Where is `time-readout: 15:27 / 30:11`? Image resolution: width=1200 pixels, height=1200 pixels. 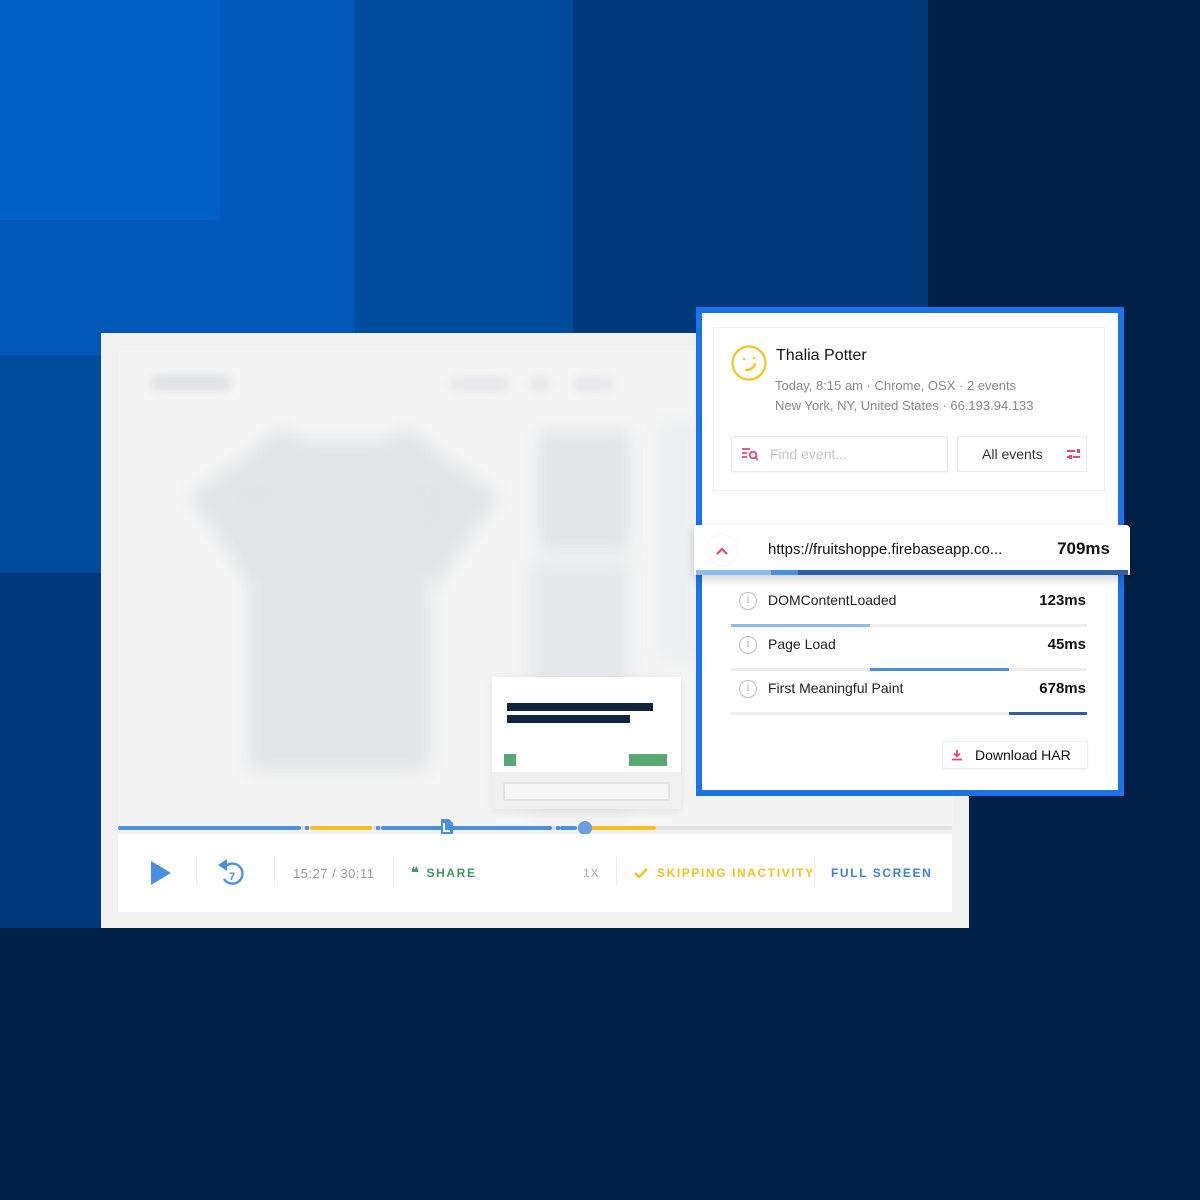
time-readout: 15:27 / 30:11 is located at coordinates (334, 873).